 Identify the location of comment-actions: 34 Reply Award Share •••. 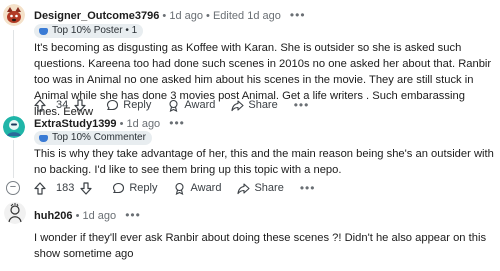
(171, 105).